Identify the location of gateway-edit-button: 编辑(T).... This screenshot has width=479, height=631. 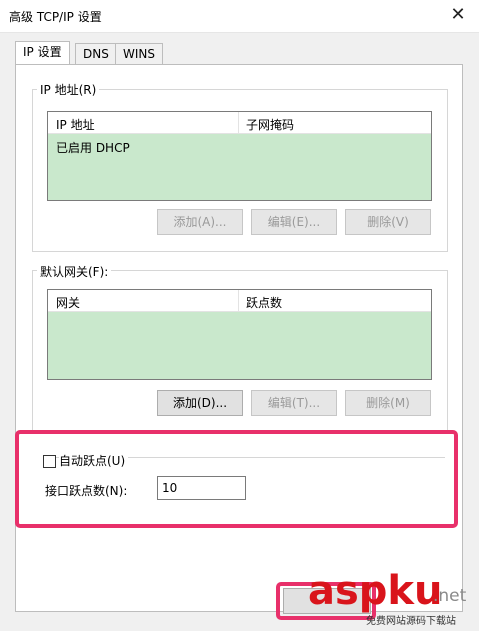
(294, 403).